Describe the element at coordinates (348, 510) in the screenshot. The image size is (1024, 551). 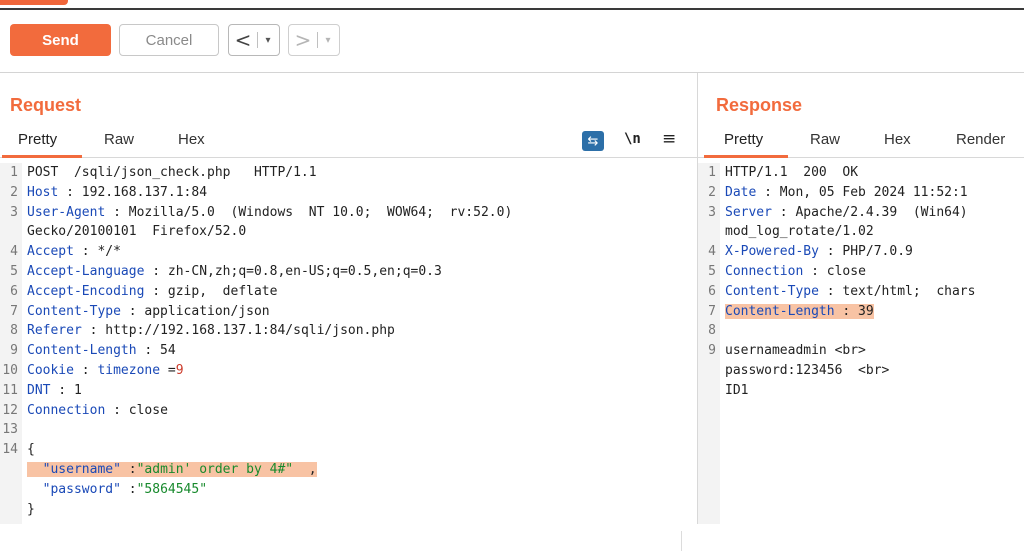
I see `code-line: }` at that location.